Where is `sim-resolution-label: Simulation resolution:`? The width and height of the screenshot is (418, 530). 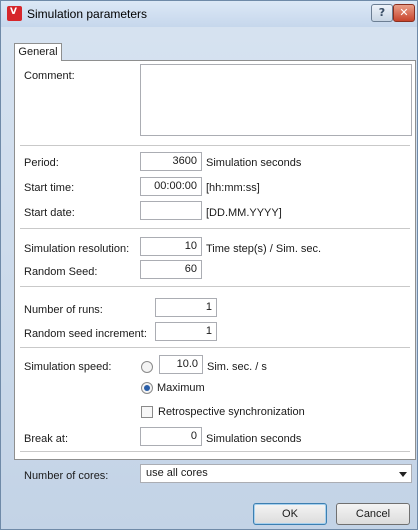 sim-resolution-label: Simulation resolution: is located at coordinates (77, 249).